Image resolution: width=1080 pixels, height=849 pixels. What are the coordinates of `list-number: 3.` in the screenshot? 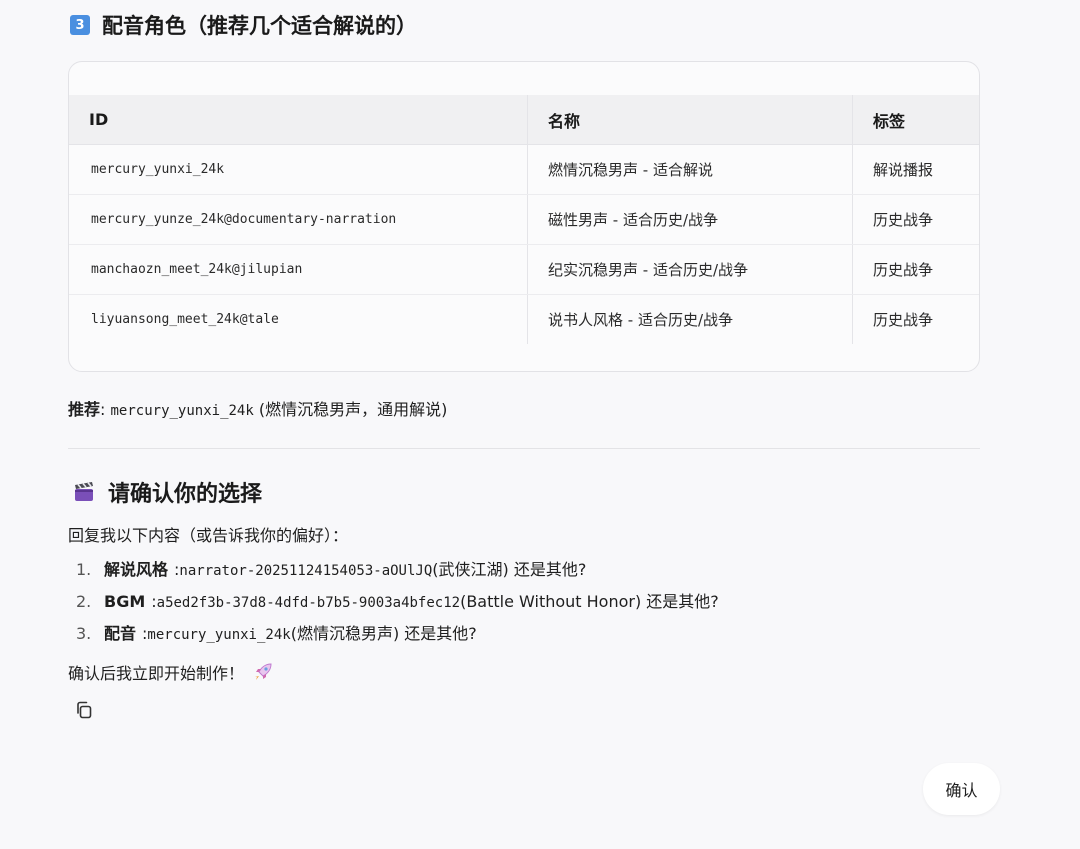 It's located at (84, 633).